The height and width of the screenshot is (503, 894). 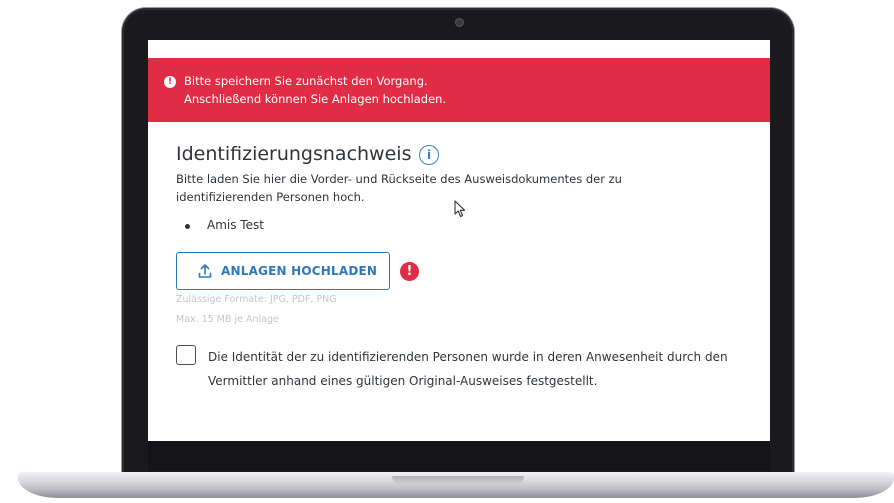 I want to click on upload-button-label: ANLAGEN HOCHLADEN, so click(x=299, y=271).